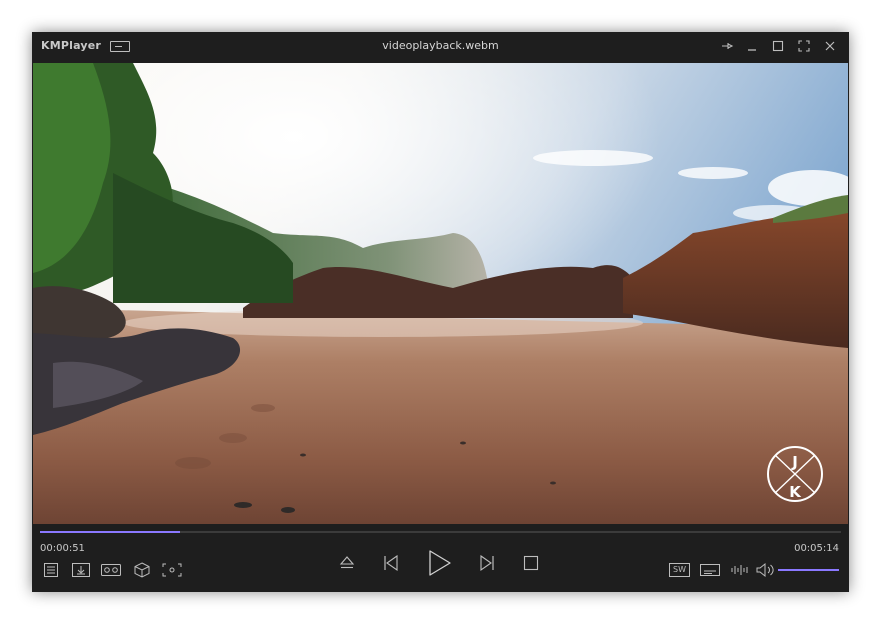 The width and height of the screenshot is (881, 624). I want to click on title-bar: KMPlayer videoplayback.webm, so click(440, 47).